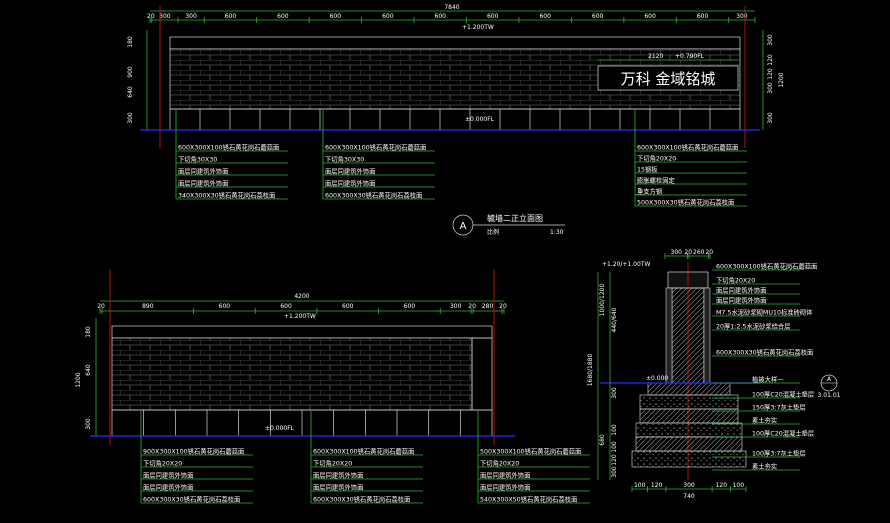 The width and height of the screenshot is (890, 523). I want to click on left-dims: 1200640 180 300, so click(83, 378).